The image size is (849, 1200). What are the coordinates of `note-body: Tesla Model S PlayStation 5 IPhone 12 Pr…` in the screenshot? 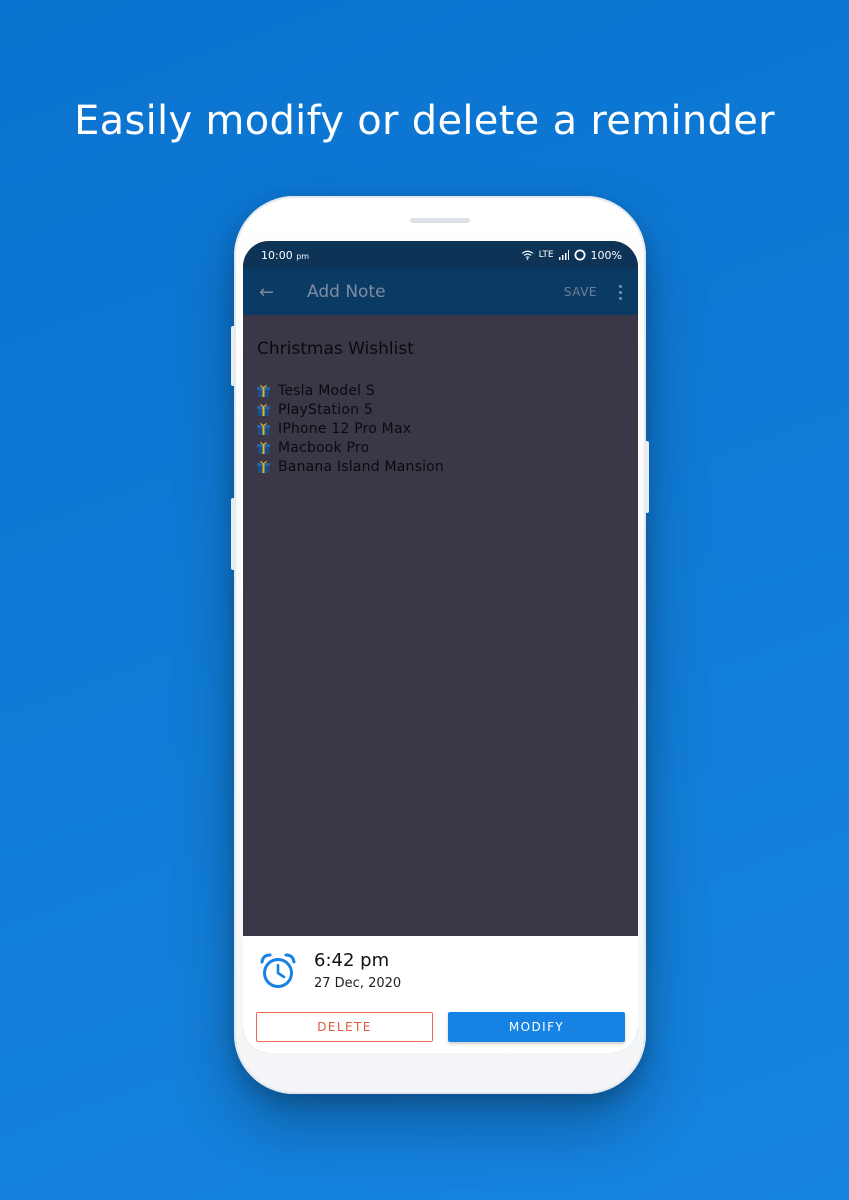 It's located at (447, 428).